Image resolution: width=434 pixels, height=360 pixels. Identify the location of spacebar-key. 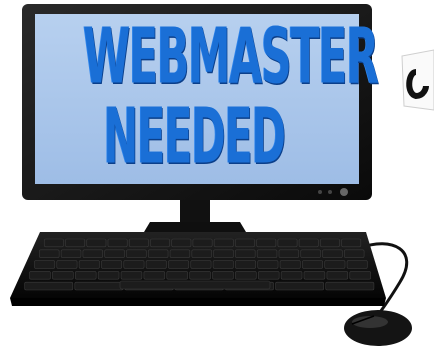
(195, 285).